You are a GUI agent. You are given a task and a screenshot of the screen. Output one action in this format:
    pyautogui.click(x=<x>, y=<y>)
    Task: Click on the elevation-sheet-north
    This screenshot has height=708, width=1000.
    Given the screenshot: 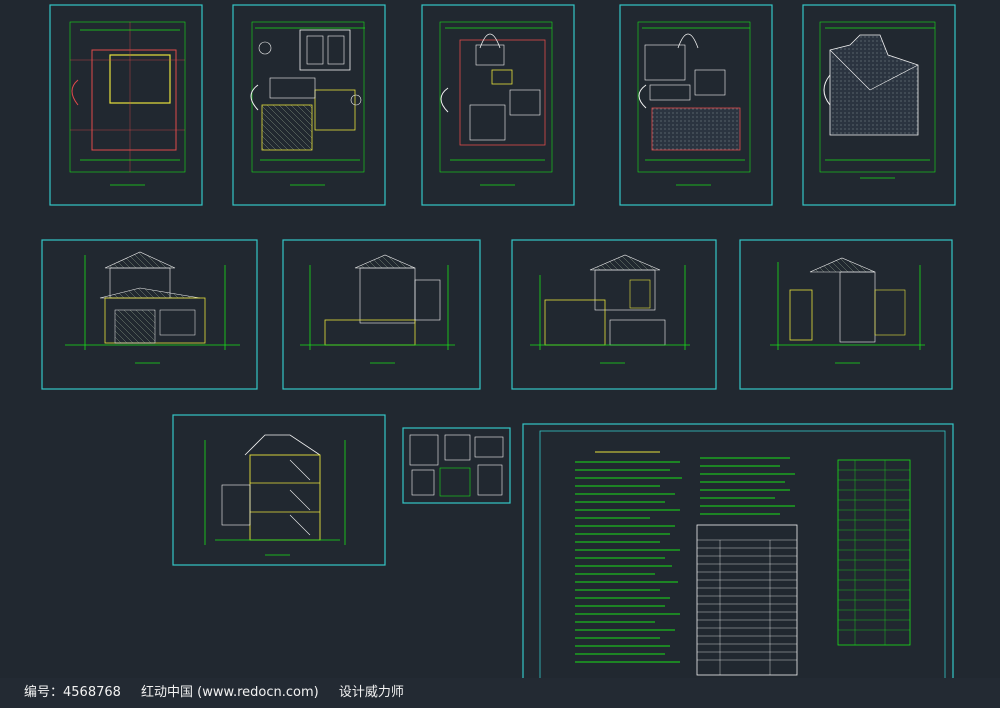 What is the action you would take?
    pyautogui.click(x=381, y=314)
    